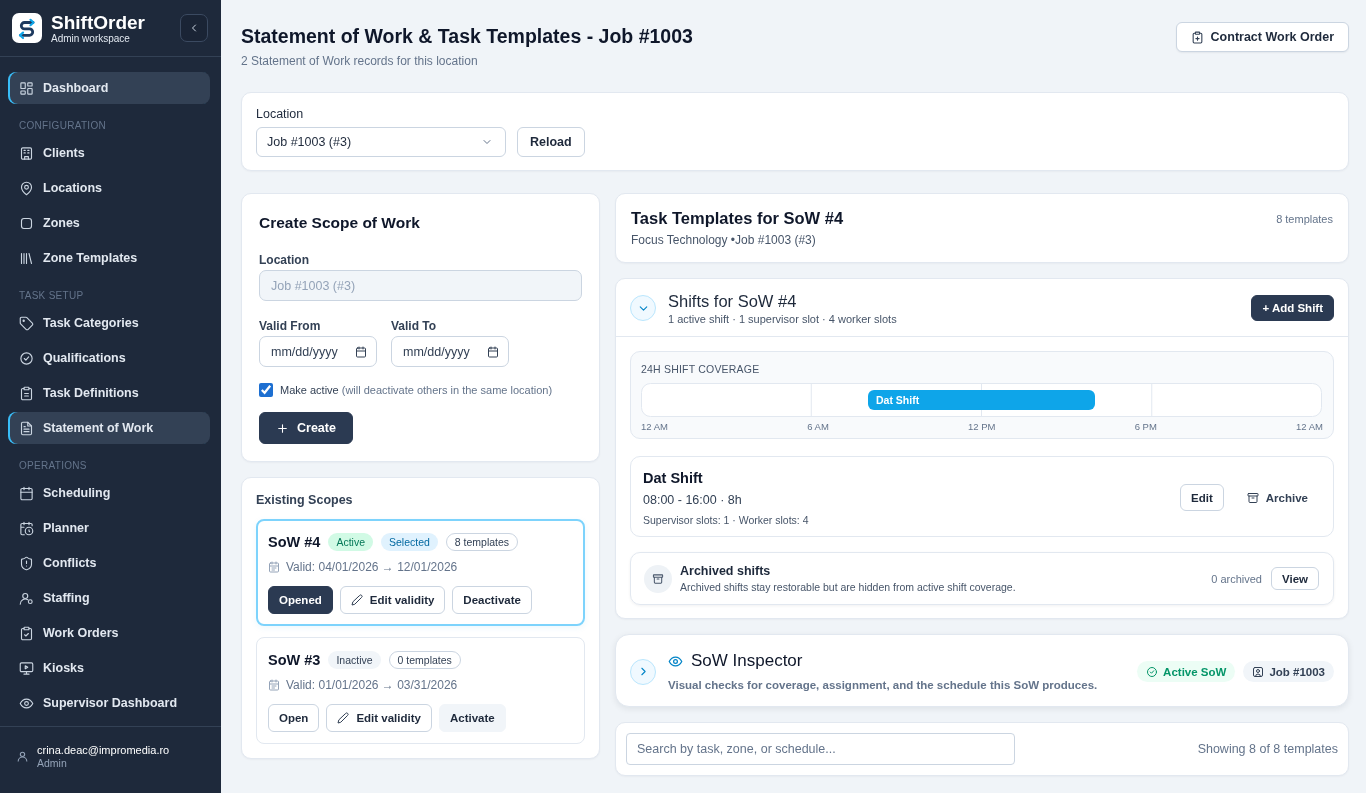 The height and width of the screenshot is (793, 1366). Describe the element at coordinates (783, 319) in the screenshot. I see `shift-summary: 1 active shift · 1 supervisor slot · 4 worker slots` at that location.